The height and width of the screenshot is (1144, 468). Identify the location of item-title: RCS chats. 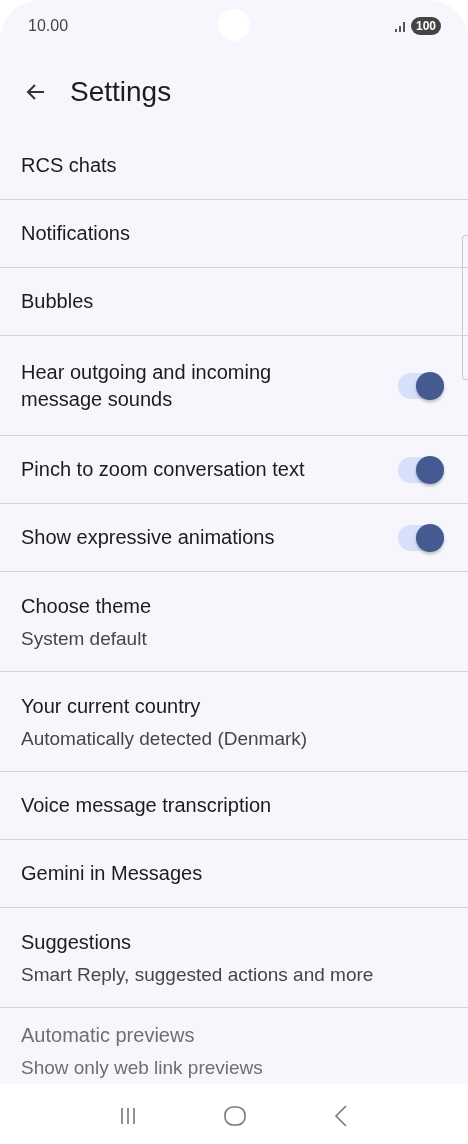
(69, 165).